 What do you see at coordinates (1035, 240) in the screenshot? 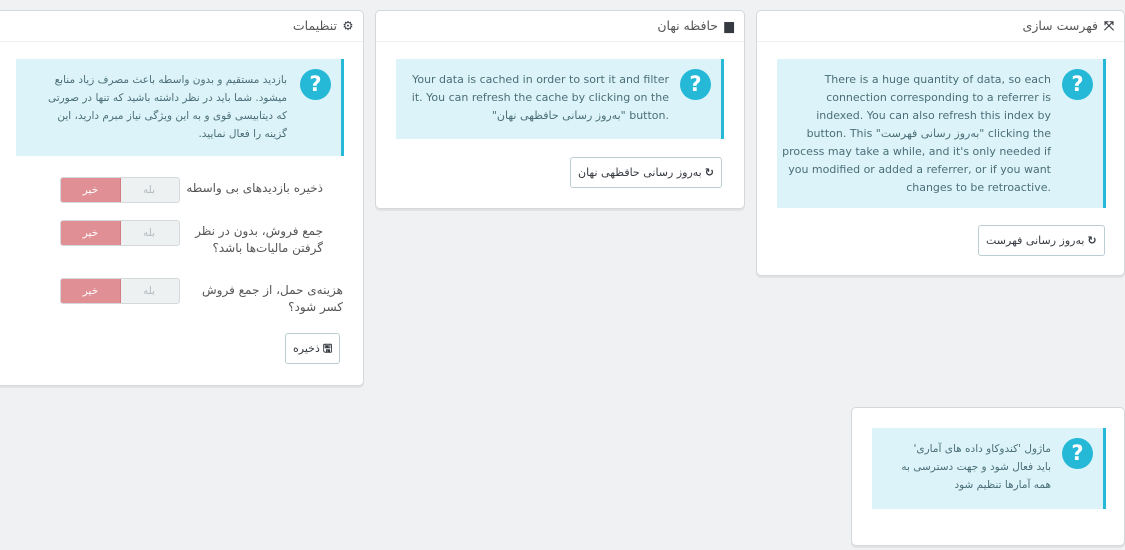
I see `refresh-index-label: به‌روز رسانی فهرست` at bounding box center [1035, 240].